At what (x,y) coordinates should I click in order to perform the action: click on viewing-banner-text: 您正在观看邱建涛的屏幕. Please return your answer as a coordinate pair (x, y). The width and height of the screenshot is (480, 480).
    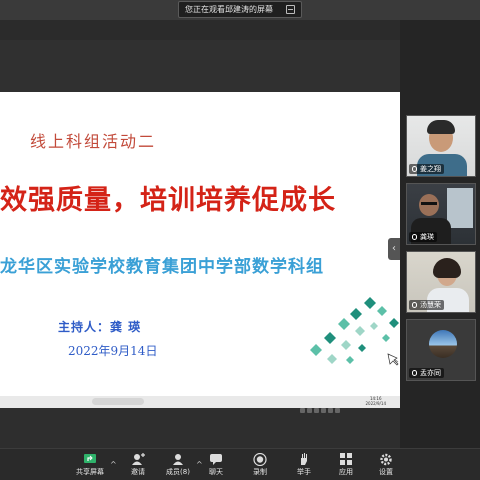
    Looking at the image, I should click on (229, 9).